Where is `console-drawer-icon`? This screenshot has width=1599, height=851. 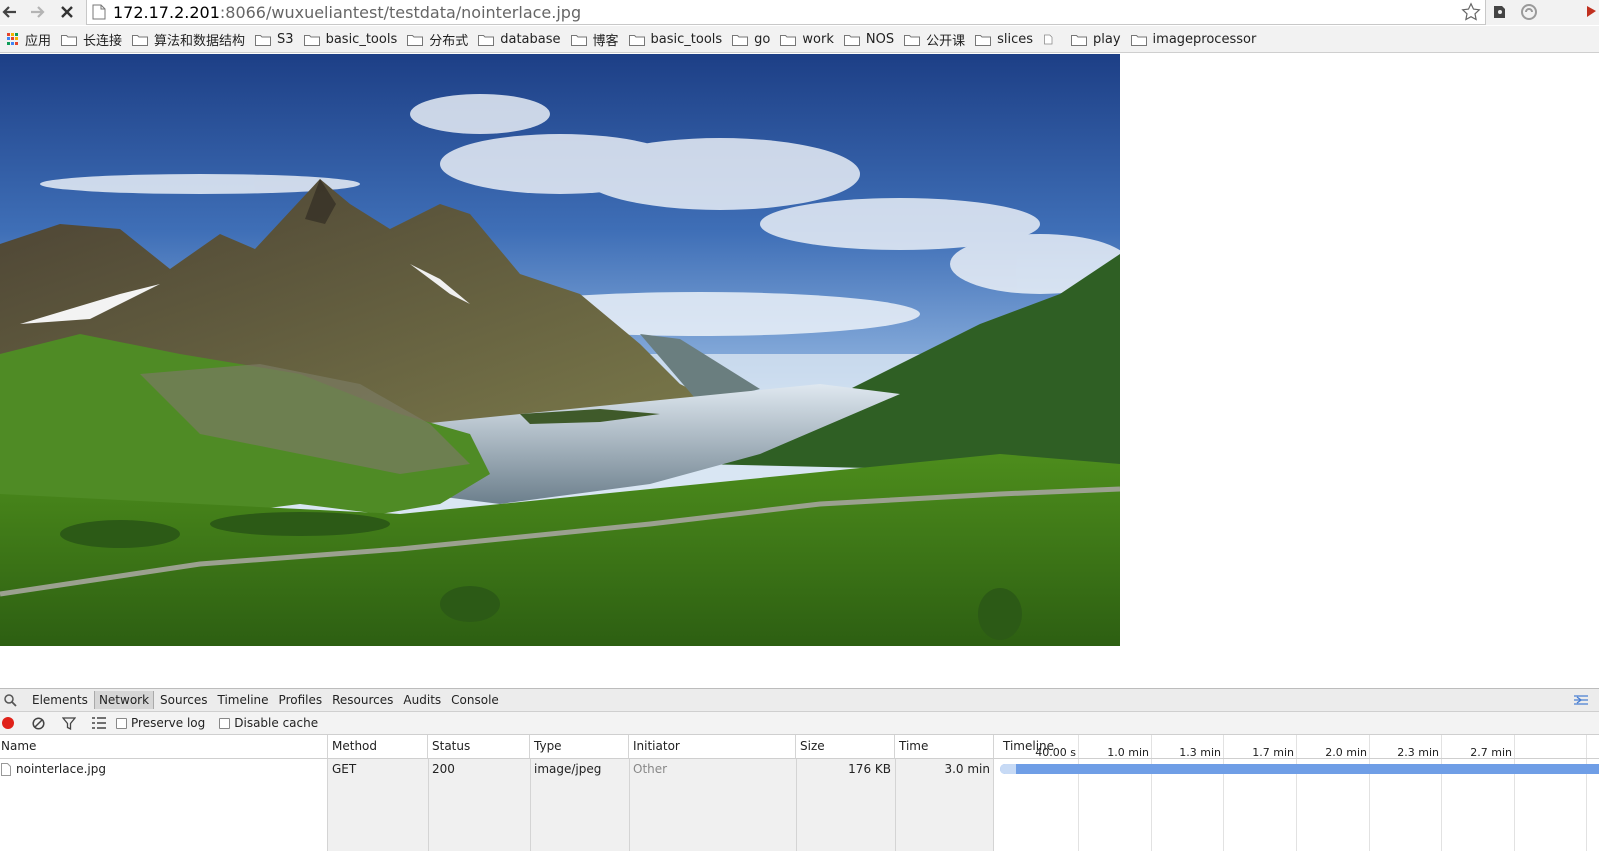
console-drawer-icon is located at coordinates (1581, 700).